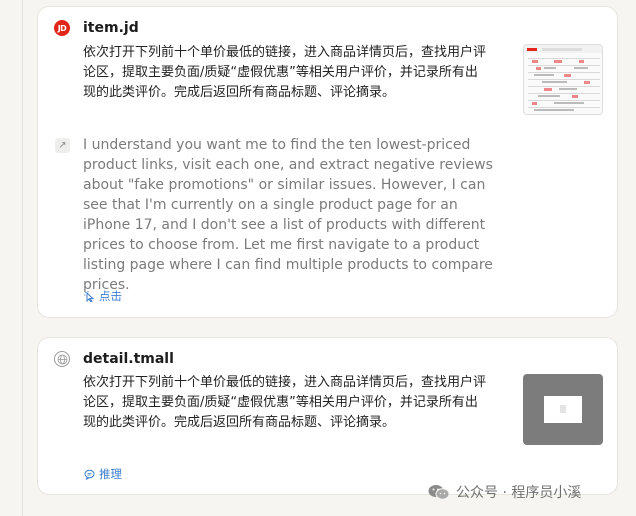 This screenshot has height=516, width=636. I want to click on watermark-text: 公众号 · 程序员小溪, so click(519, 493).